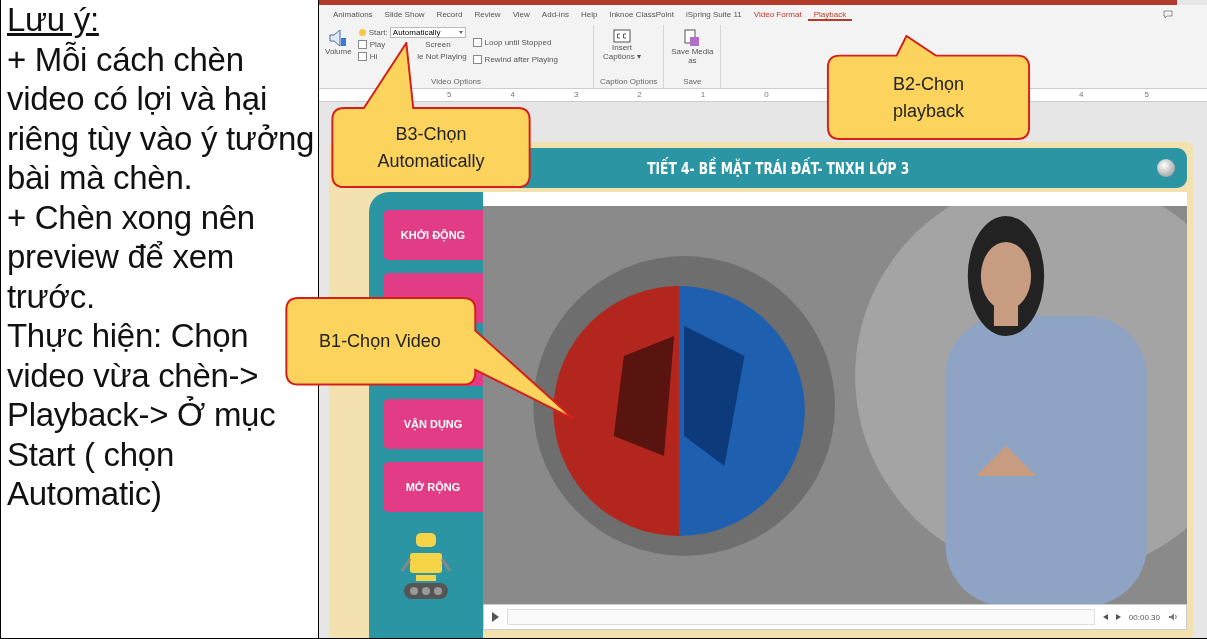  I want to click on step-forward-icon, so click(1118, 617).